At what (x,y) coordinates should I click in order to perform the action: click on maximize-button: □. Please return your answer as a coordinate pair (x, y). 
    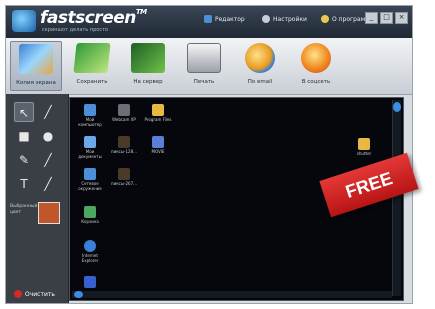
    Looking at the image, I should click on (386, 18).